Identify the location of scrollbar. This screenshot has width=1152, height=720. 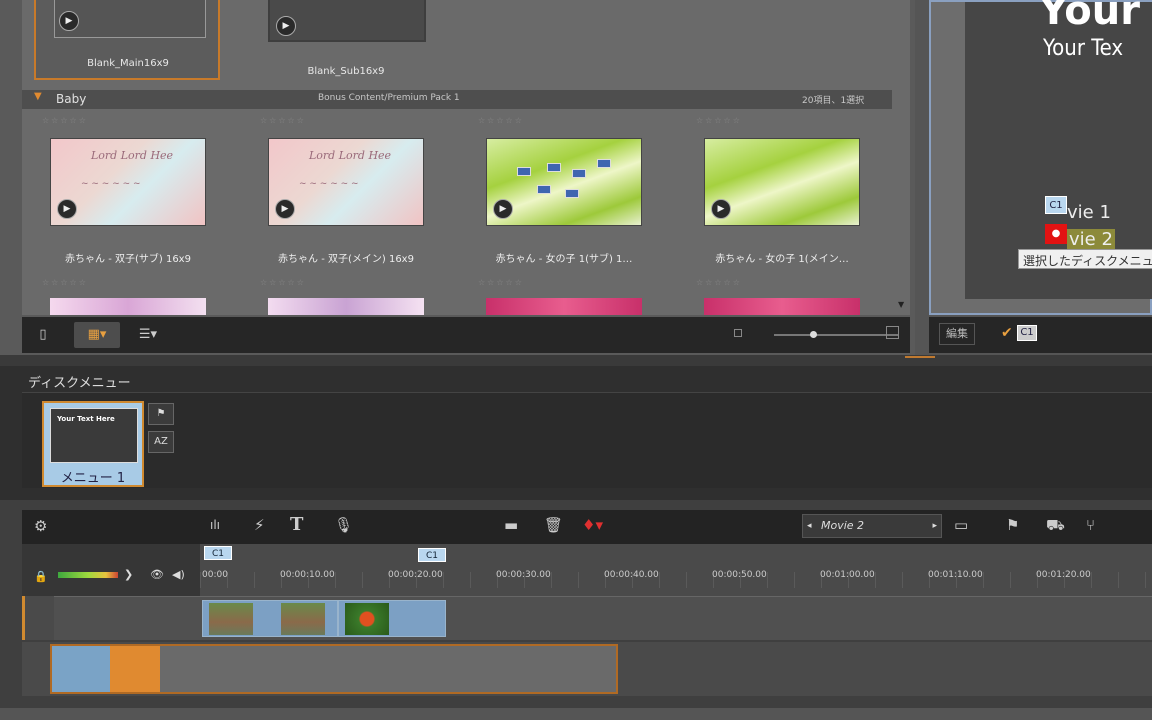
(576, 714).